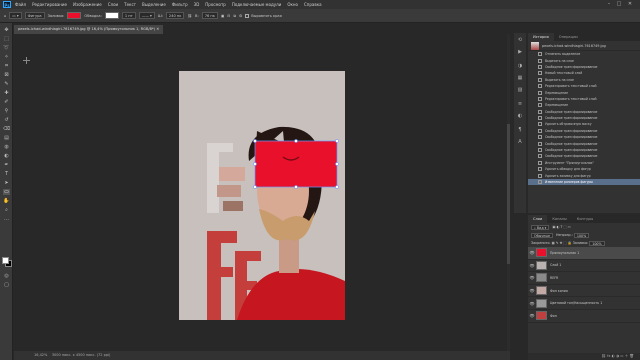 This screenshot has width=640, height=360. Describe the element at coordinates (585, 219) in the screenshot. I see `tab-paths: Контуры` at that location.